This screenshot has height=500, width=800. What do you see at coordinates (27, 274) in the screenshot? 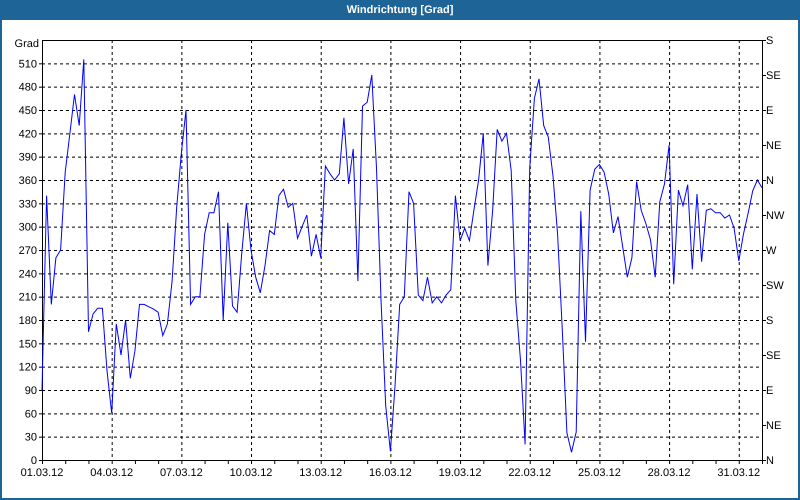
I see `y-tick-label: 240` at bounding box center [27, 274].